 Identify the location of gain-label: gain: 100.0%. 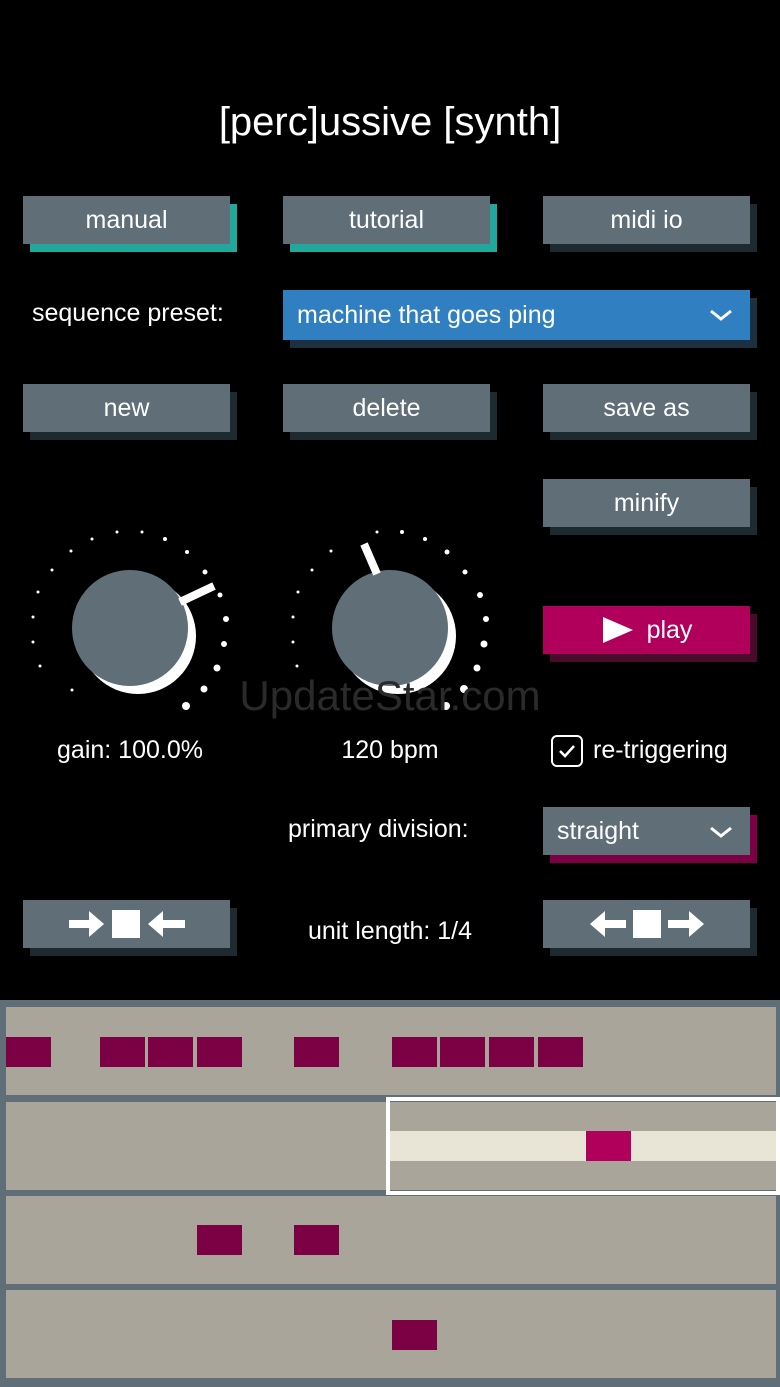
(130, 750).